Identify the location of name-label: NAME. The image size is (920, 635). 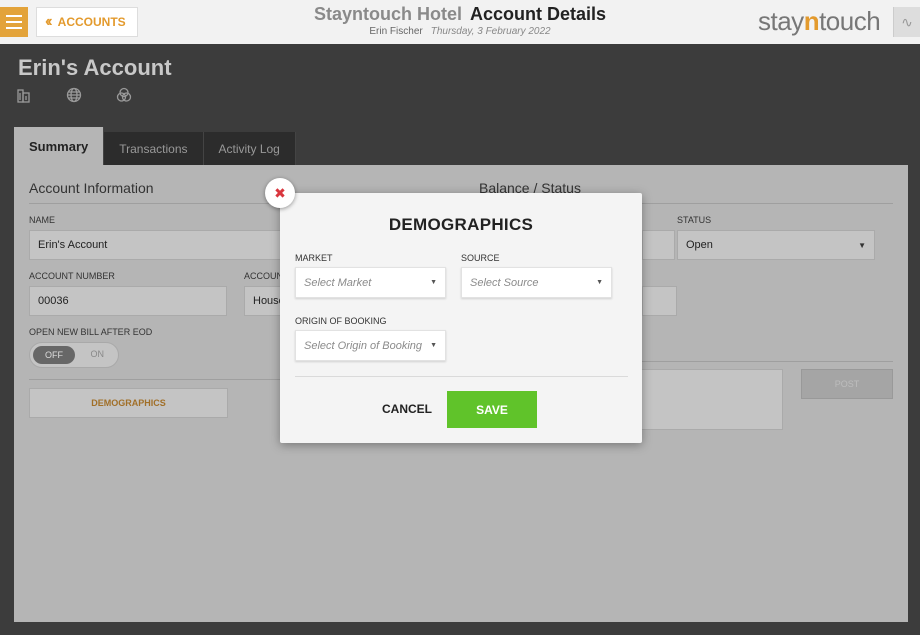
(42, 220).